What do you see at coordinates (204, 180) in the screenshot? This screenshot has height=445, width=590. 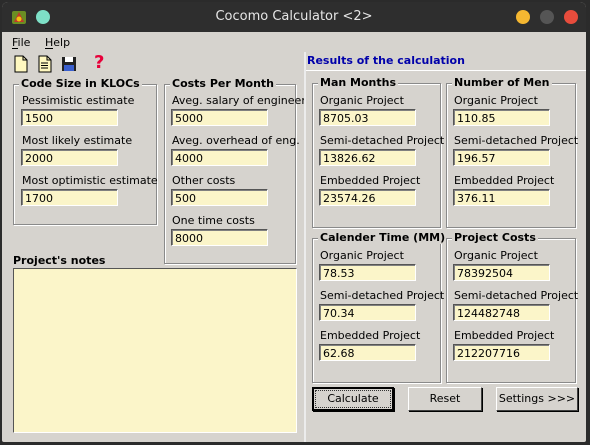 I see `other-costs-label: Other costs` at bounding box center [204, 180].